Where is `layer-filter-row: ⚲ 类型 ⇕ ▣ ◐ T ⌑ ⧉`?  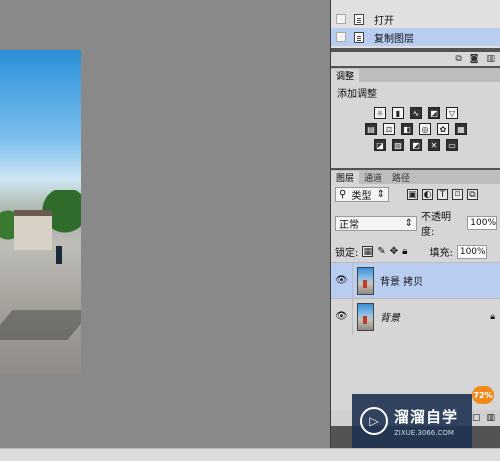 layer-filter-row: ⚲ 类型 ⇕ ▣ ◐ T ⌑ ⧉ is located at coordinates (415, 194).